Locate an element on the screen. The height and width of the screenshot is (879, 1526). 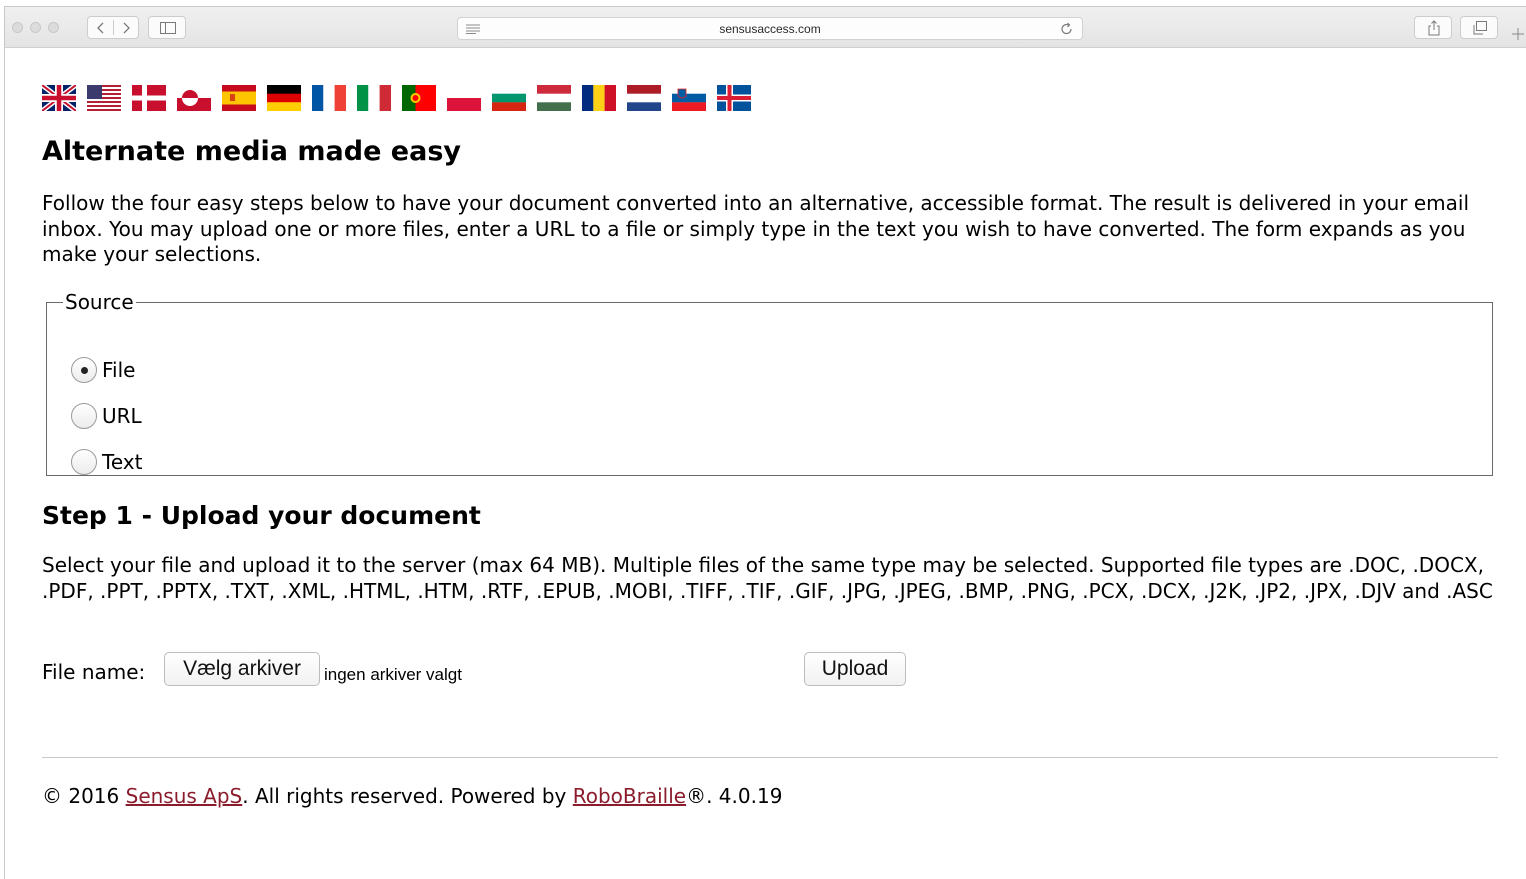
source-legend: Source is located at coordinates (99, 302).